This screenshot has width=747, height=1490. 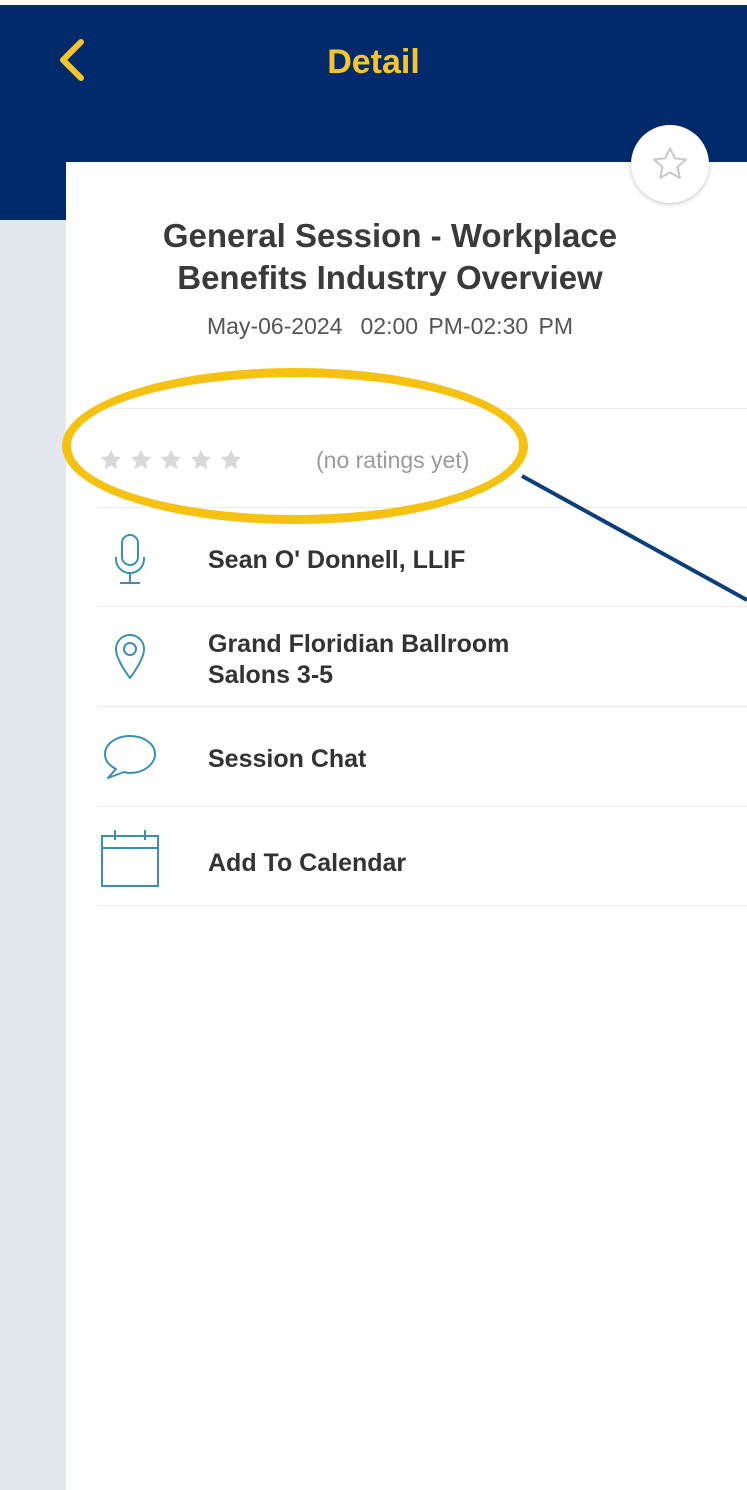 I want to click on favorite-button, so click(x=670, y=164).